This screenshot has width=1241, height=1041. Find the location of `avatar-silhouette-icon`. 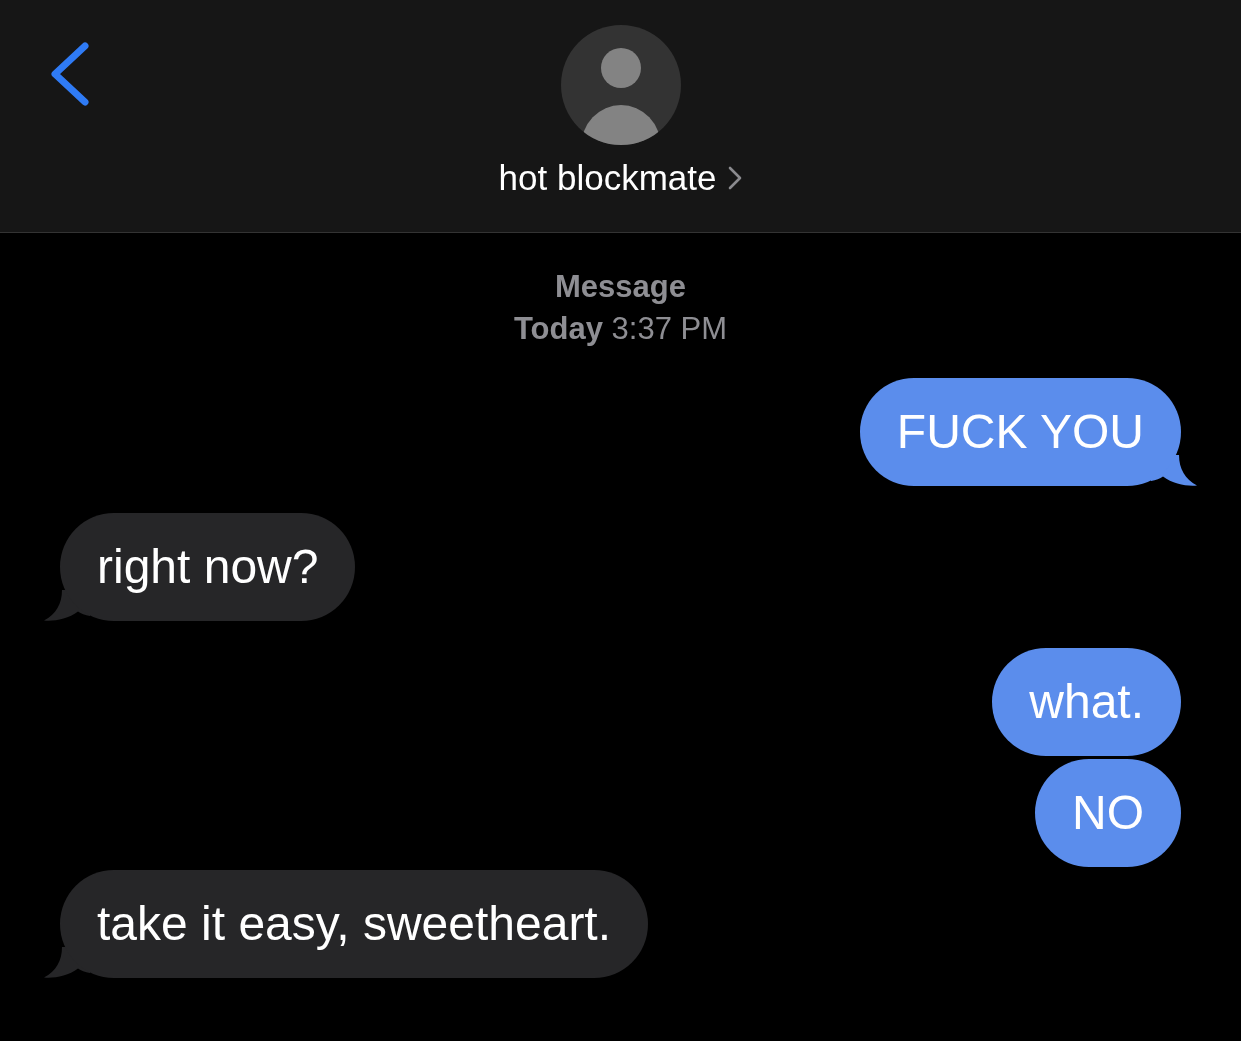

avatar-silhouette-icon is located at coordinates (620, 85).